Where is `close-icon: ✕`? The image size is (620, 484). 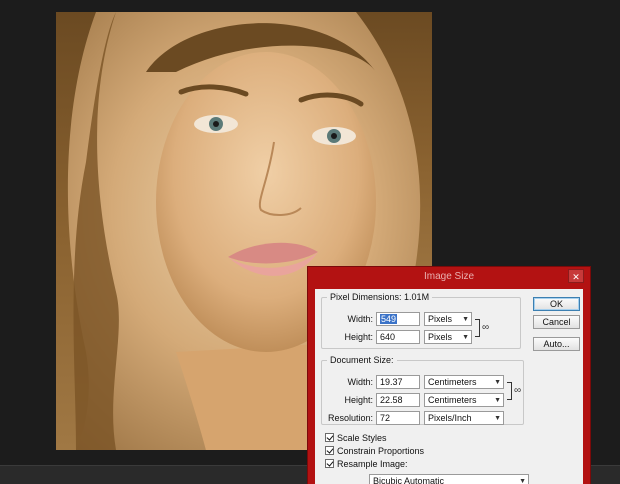
close-icon: ✕ is located at coordinates (576, 276).